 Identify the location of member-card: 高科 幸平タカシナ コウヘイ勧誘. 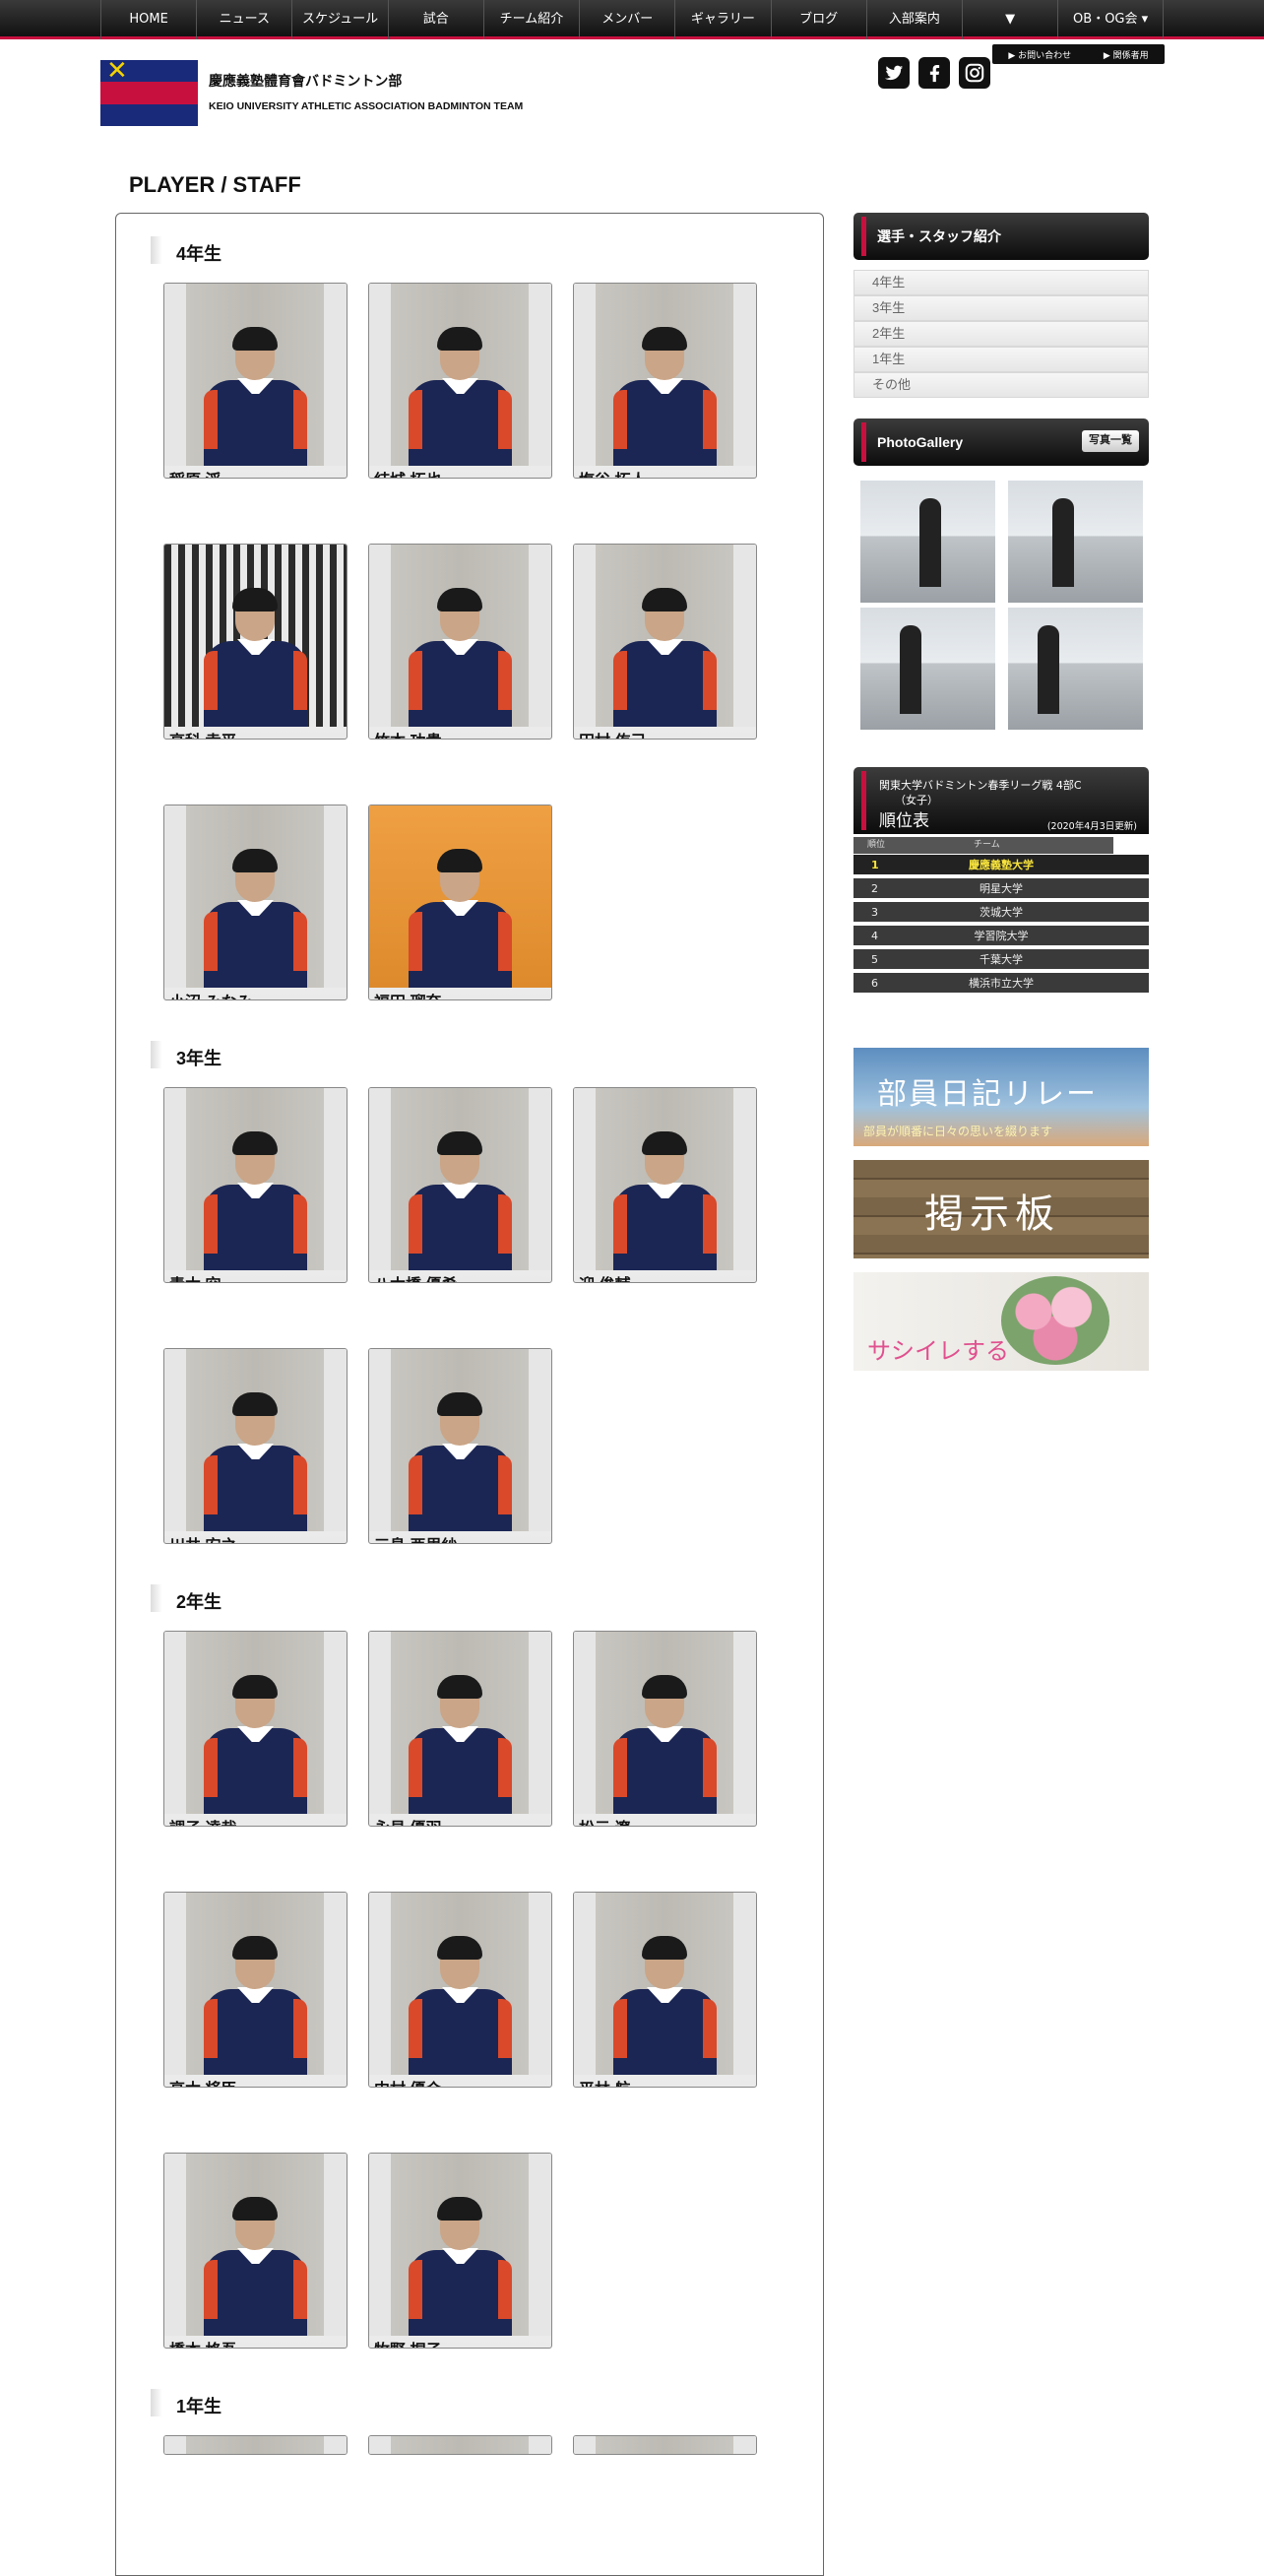
(256, 642).